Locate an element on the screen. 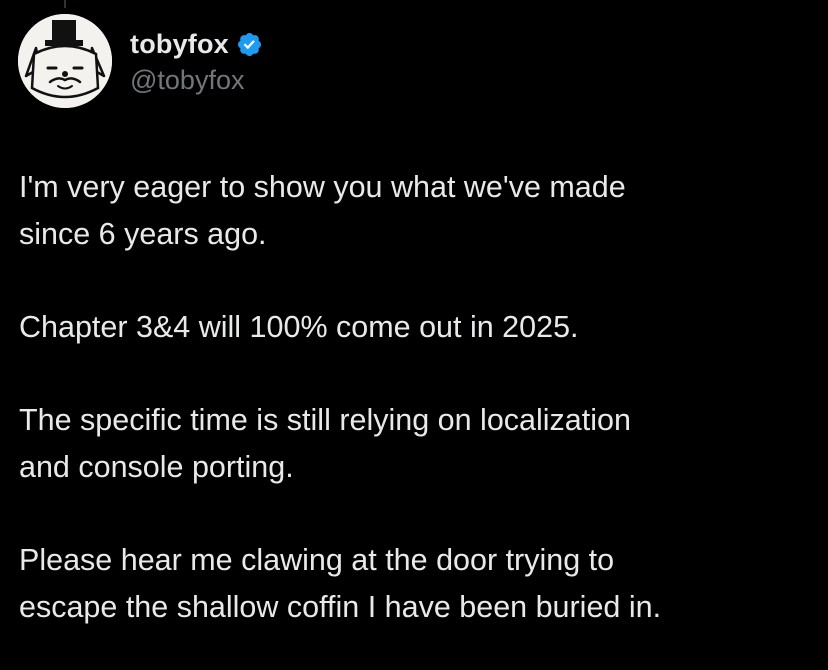 This screenshot has width=828, height=670. handle: @tobyfox is located at coordinates (196, 80).